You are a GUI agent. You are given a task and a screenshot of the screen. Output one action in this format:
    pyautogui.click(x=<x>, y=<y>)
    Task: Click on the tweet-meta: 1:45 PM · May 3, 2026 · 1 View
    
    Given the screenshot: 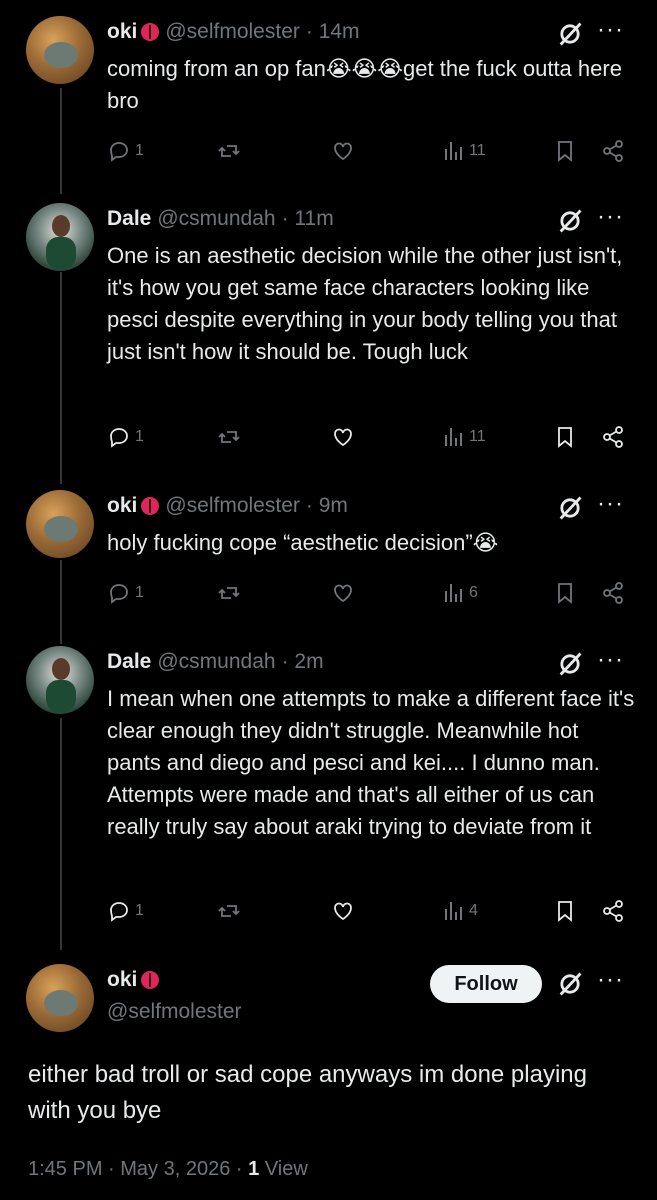 What is the action you would take?
    pyautogui.click(x=168, y=1169)
    